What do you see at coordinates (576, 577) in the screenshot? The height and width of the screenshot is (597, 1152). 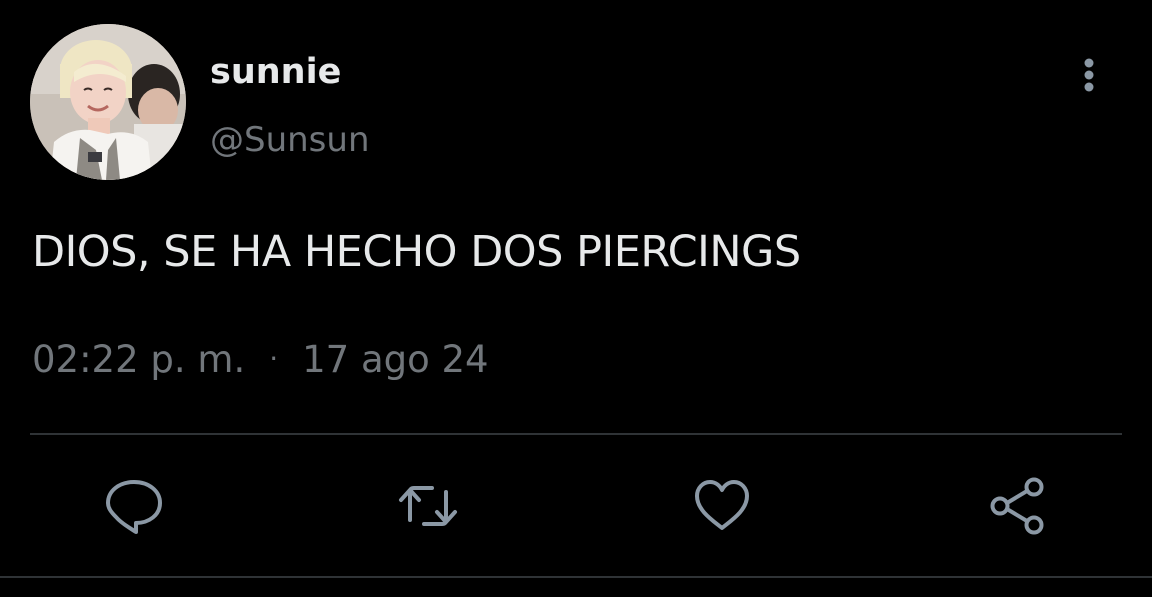 I see `bottom-divider` at bounding box center [576, 577].